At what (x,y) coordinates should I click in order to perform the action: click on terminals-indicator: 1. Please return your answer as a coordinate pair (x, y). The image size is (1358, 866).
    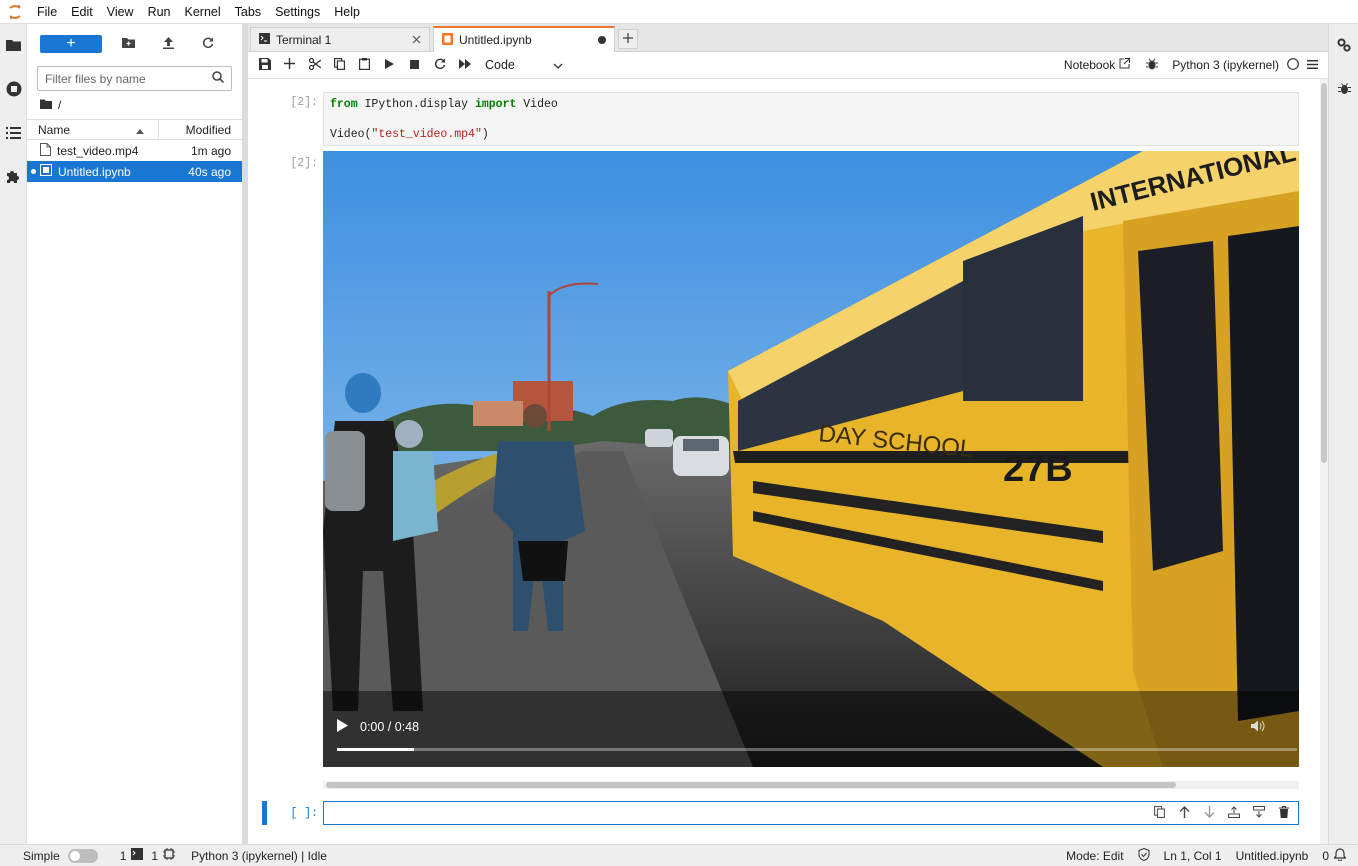
    Looking at the image, I should click on (132, 855).